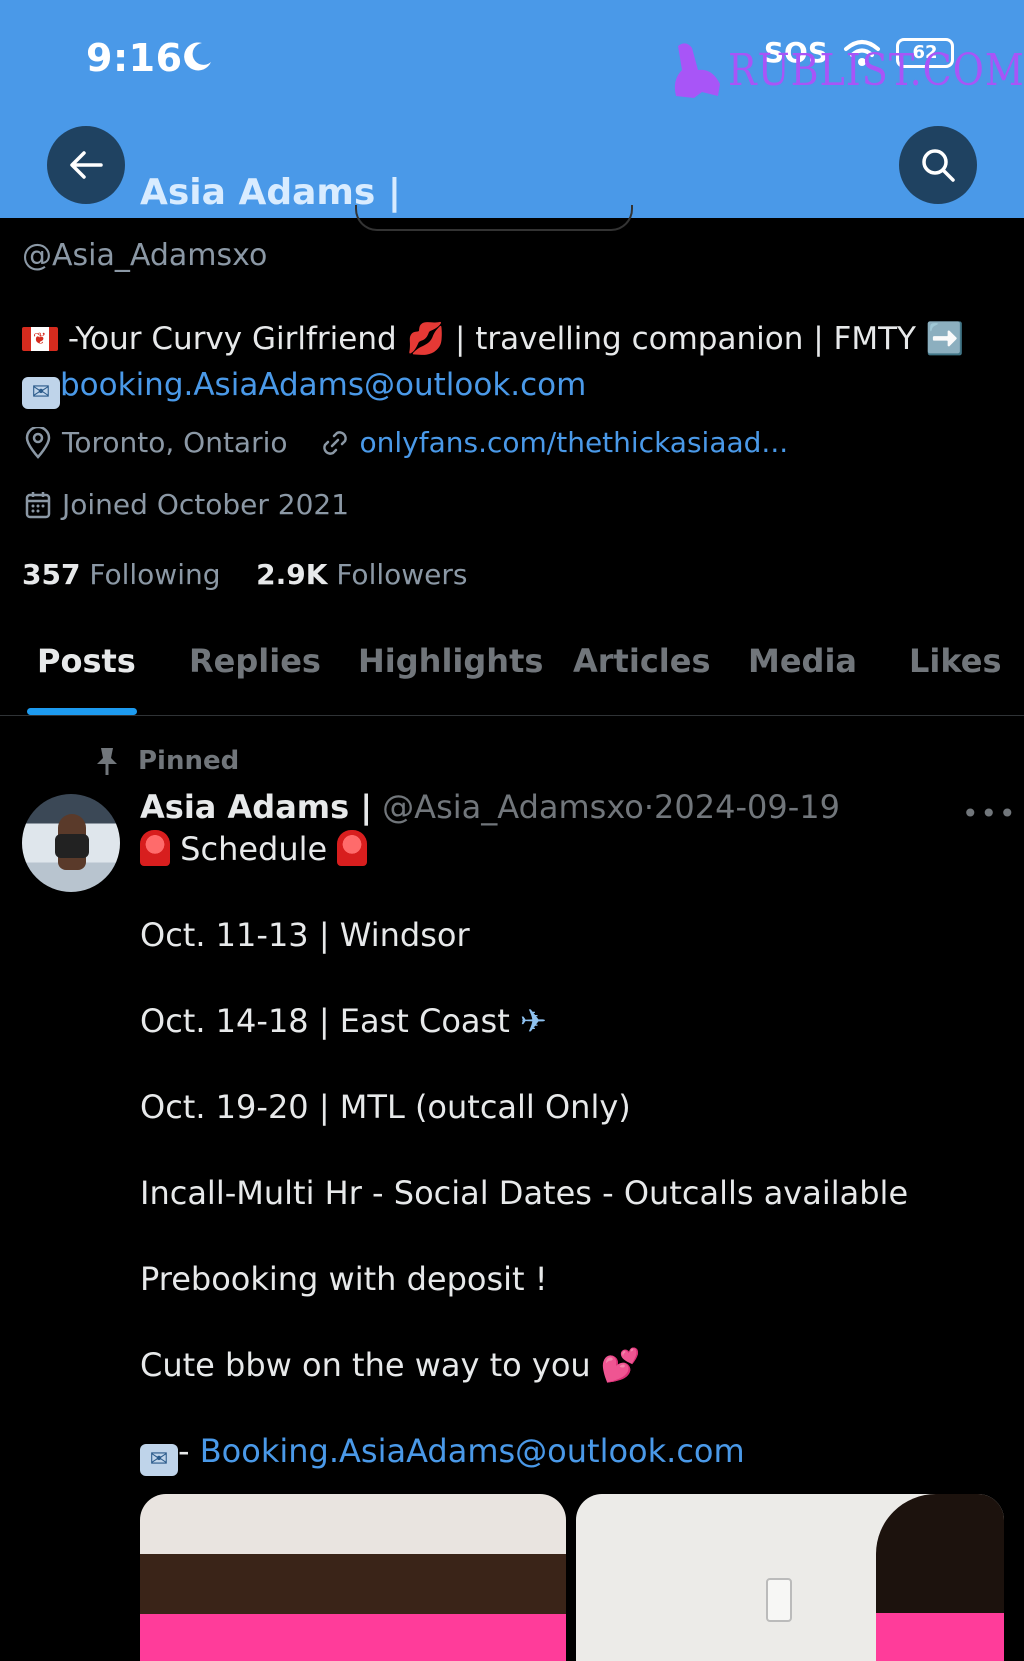 Image resolution: width=1024 pixels, height=1661 pixels. Describe the element at coordinates (697, 70) in the screenshot. I see `silhouette-icon` at that location.